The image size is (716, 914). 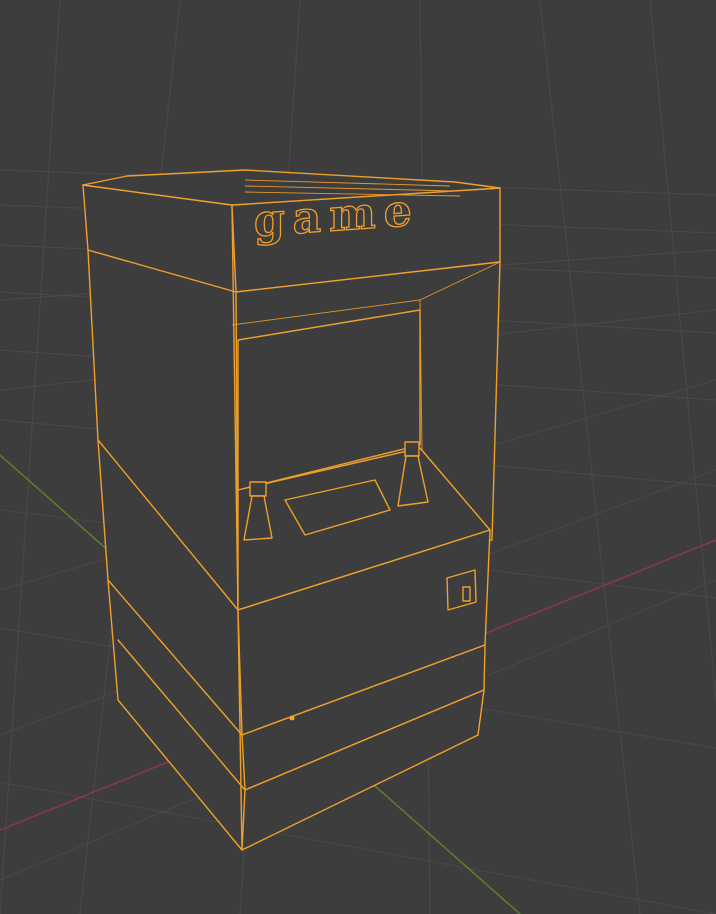 What do you see at coordinates (292, 718) in the screenshot?
I see `object-origin-dot` at bounding box center [292, 718].